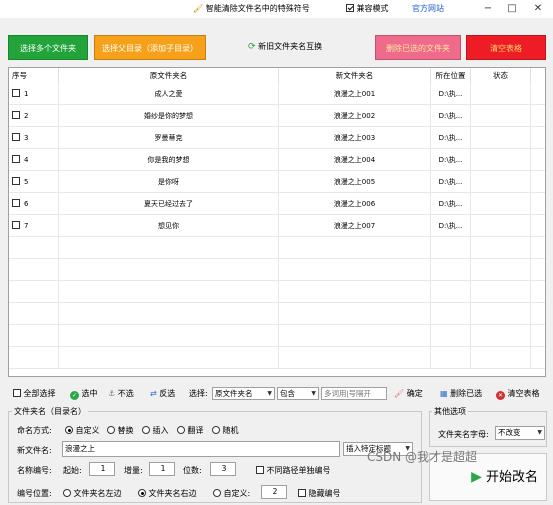 This screenshot has height=505, width=553. Describe the element at coordinates (518, 394) in the screenshot. I see `clear-table-small-button: ✕ 清空表格` at that location.